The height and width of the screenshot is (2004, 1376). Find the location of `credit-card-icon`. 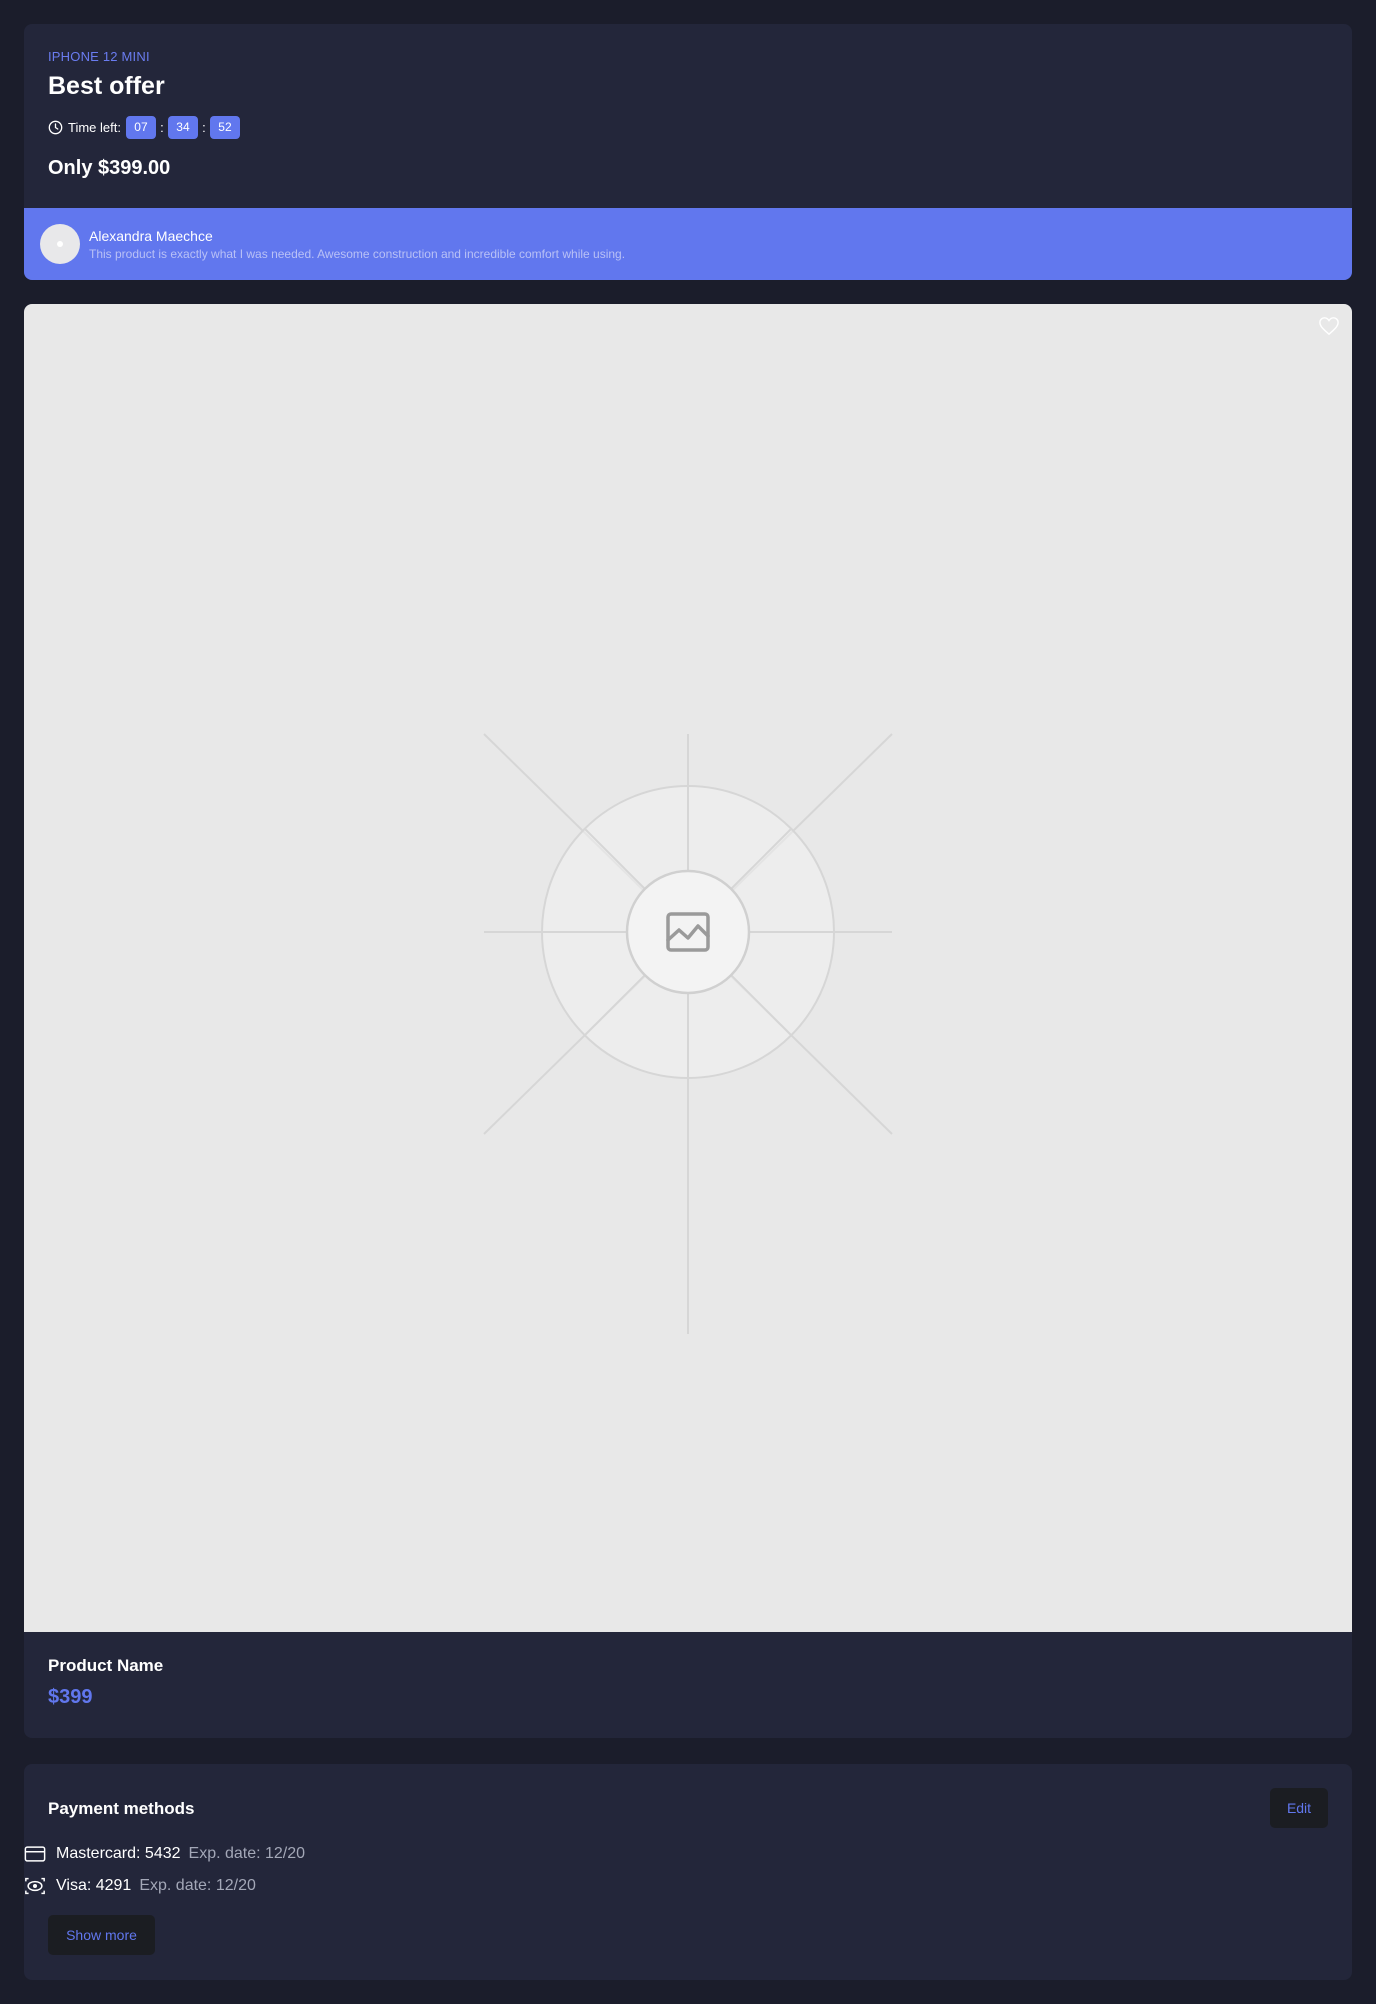

credit-card-icon is located at coordinates (35, 1854).